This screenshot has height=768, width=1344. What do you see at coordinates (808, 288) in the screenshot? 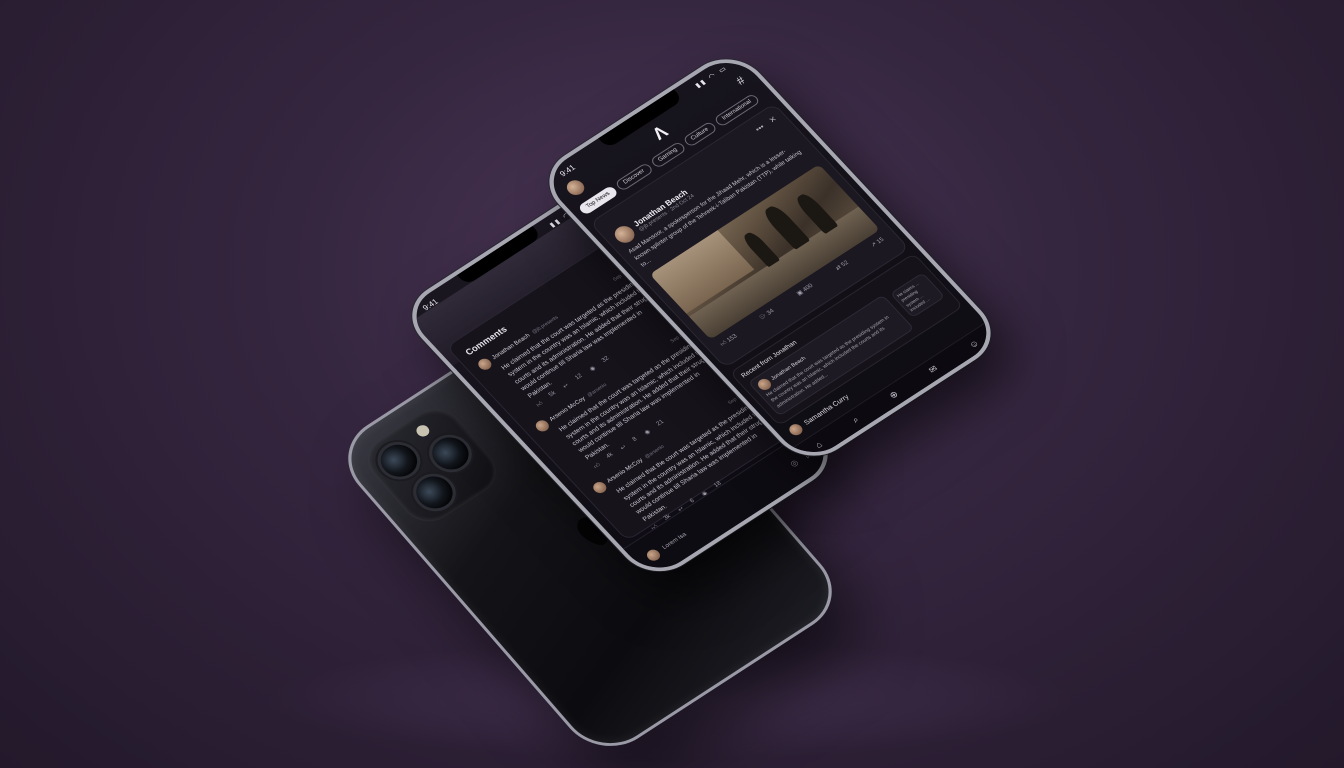
I see `save-count: 400` at bounding box center [808, 288].